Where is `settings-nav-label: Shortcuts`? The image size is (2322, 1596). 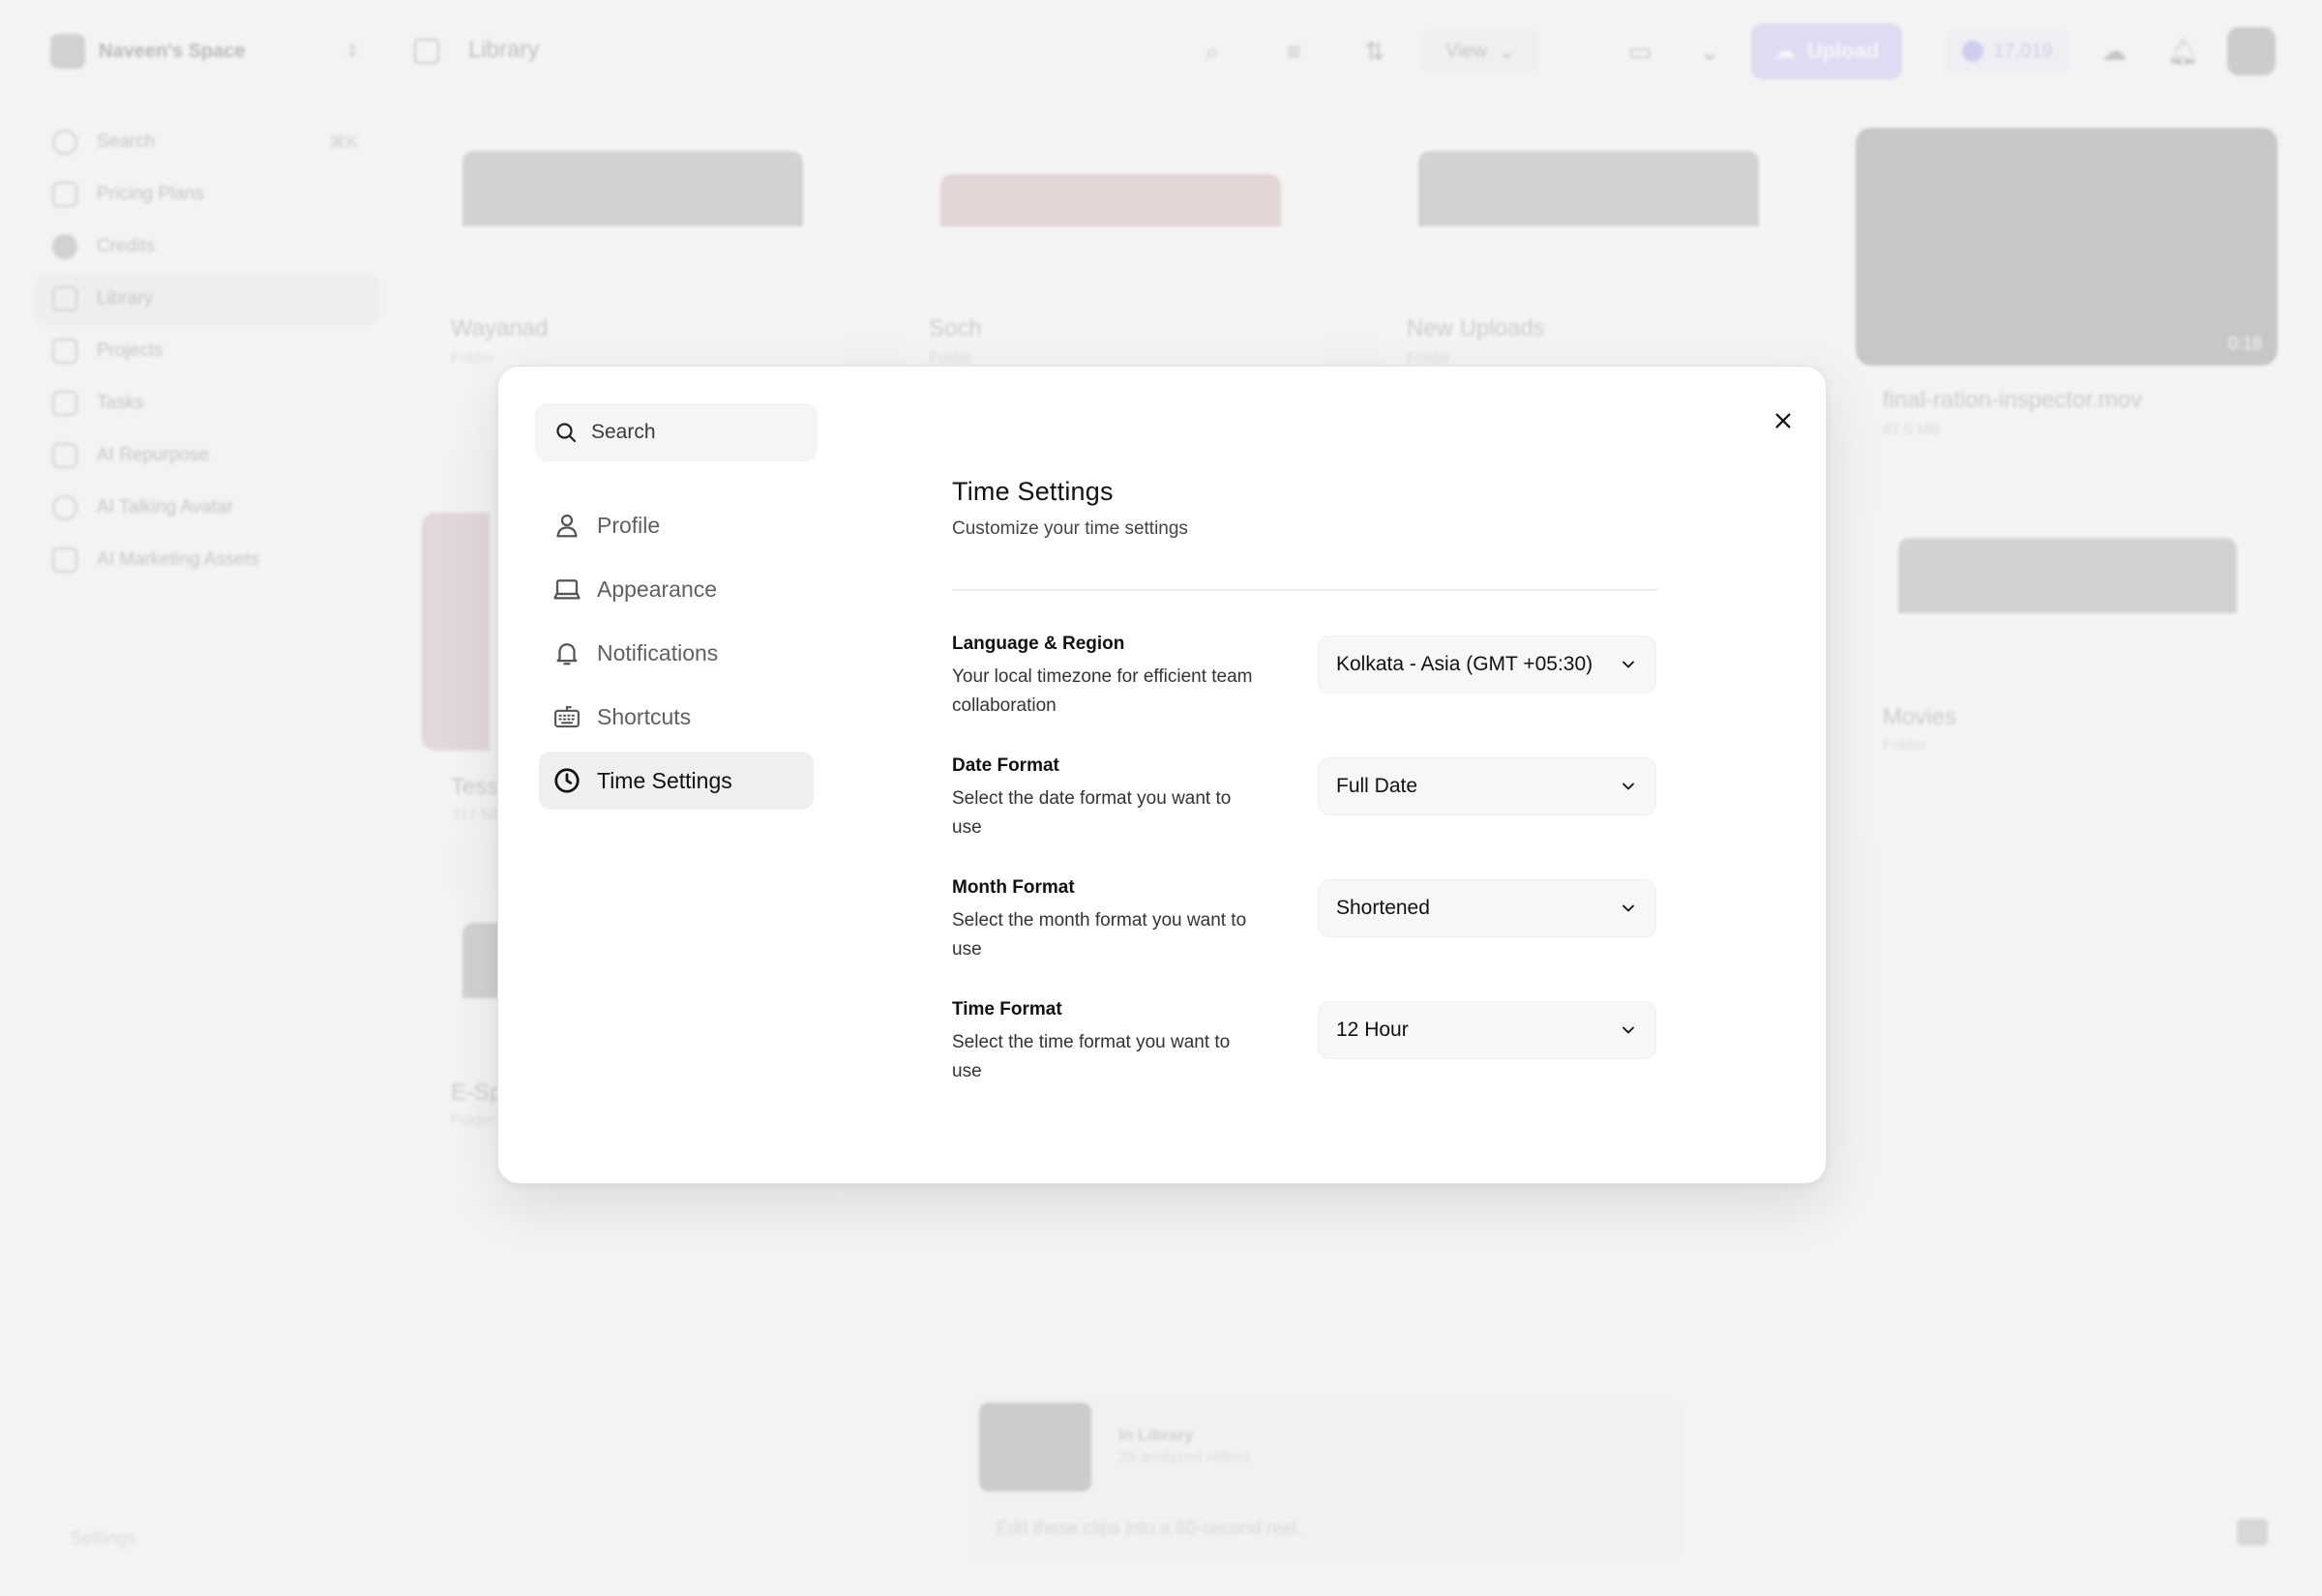
settings-nav-label: Shortcuts is located at coordinates (644, 716).